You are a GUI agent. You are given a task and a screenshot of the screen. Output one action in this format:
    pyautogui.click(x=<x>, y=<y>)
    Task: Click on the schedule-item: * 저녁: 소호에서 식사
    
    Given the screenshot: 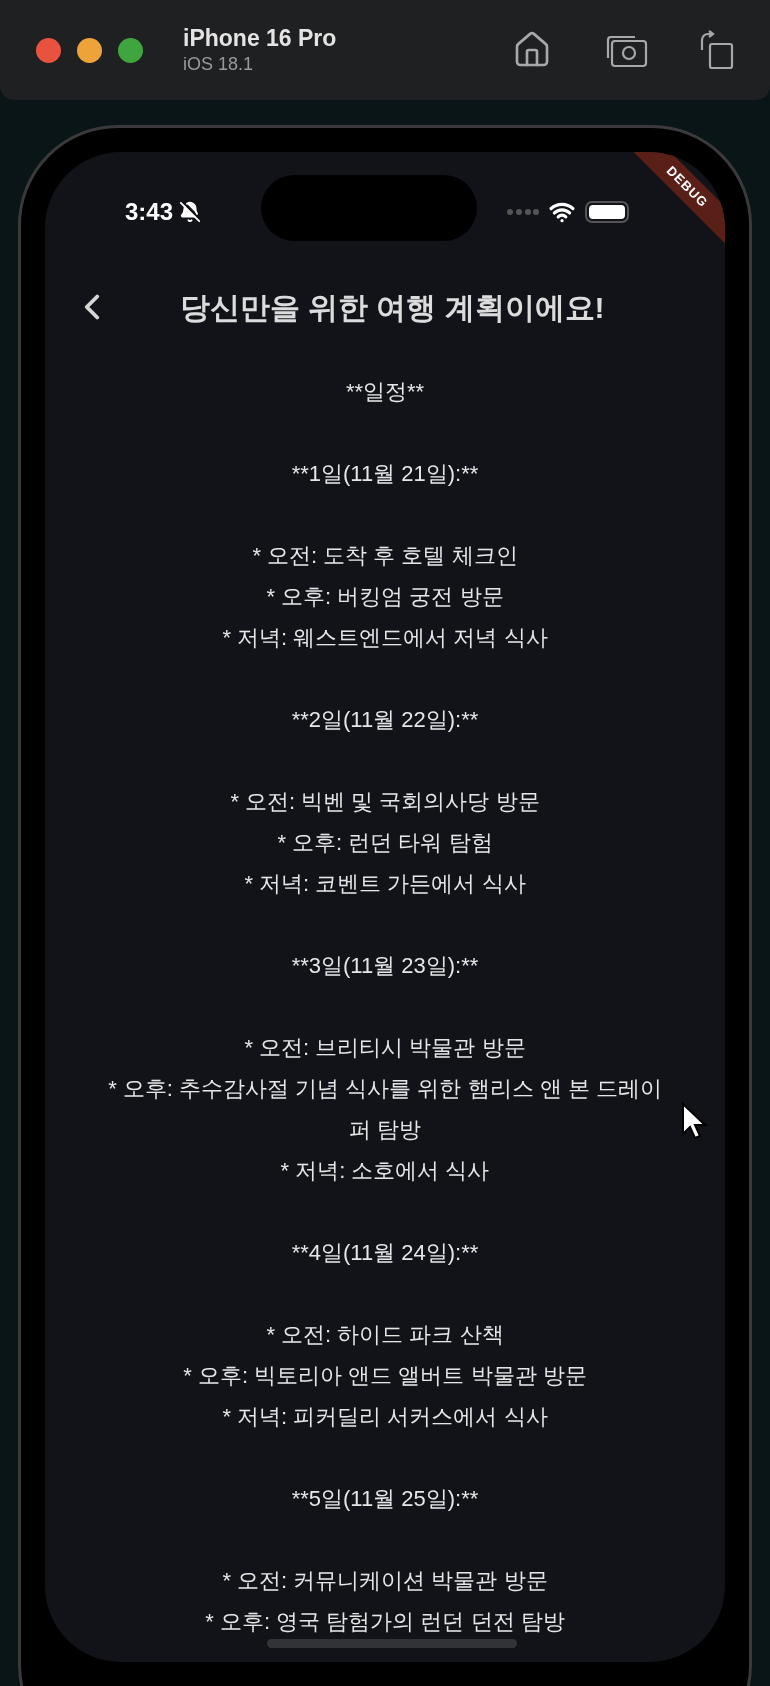 What is the action you would take?
    pyautogui.click(x=385, y=1171)
    